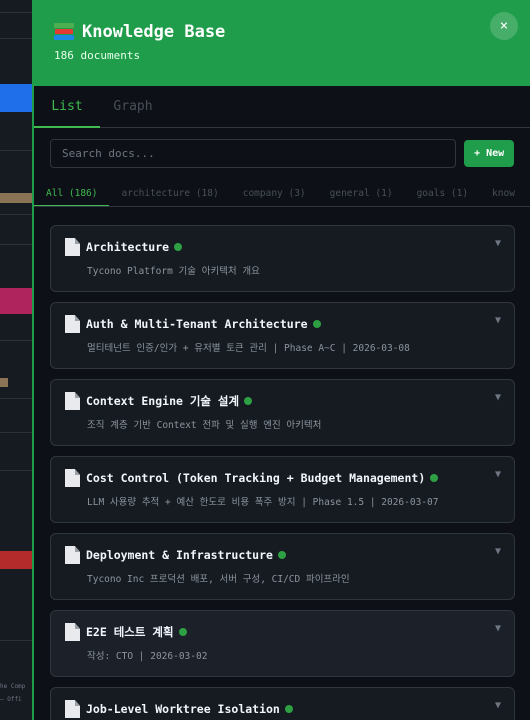  I want to click on panel-title: Knowledge Base, so click(154, 32).